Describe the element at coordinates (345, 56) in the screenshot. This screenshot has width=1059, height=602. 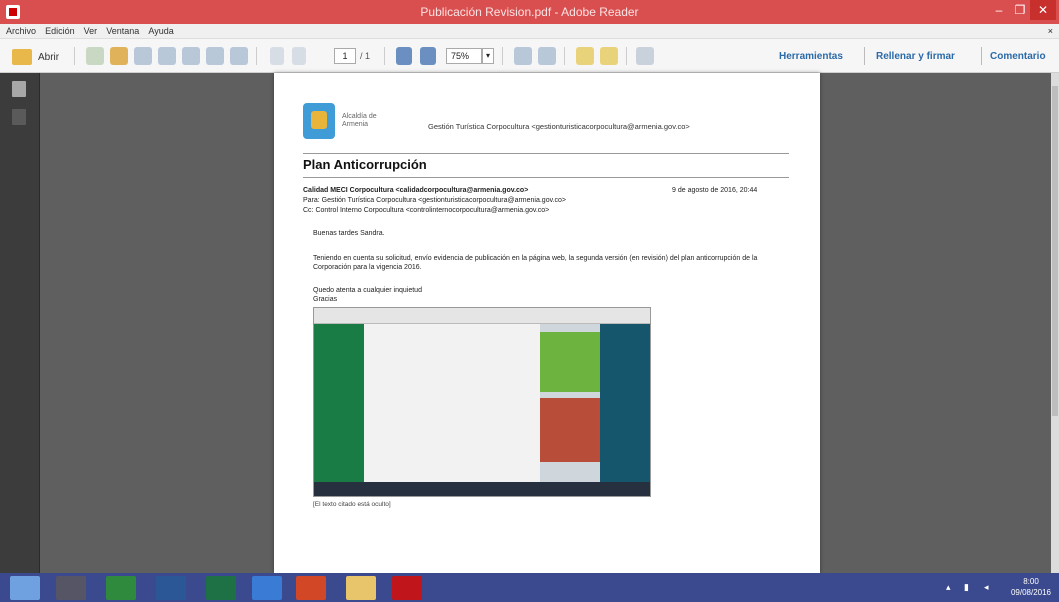
I see `page-number-input: 1` at that location.